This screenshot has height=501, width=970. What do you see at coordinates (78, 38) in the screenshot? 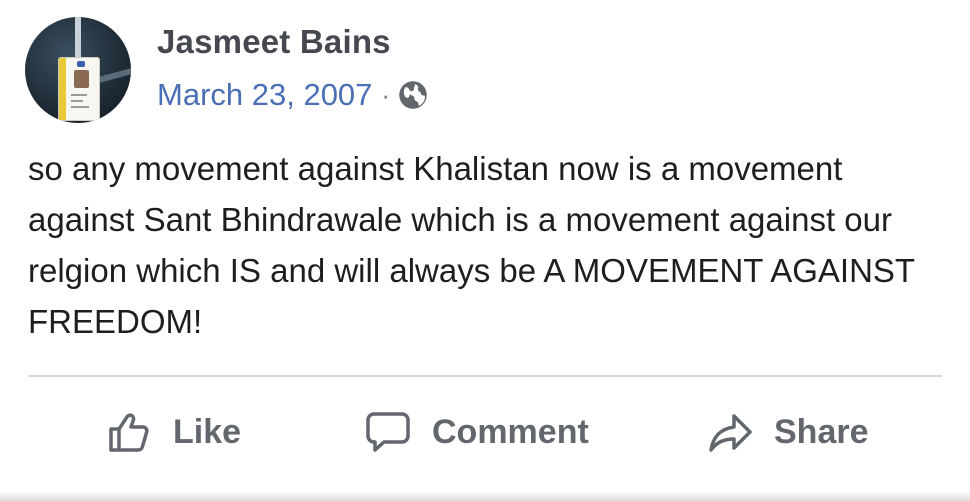
I see `avatar-lanyard` at bounding box center [78, 38].